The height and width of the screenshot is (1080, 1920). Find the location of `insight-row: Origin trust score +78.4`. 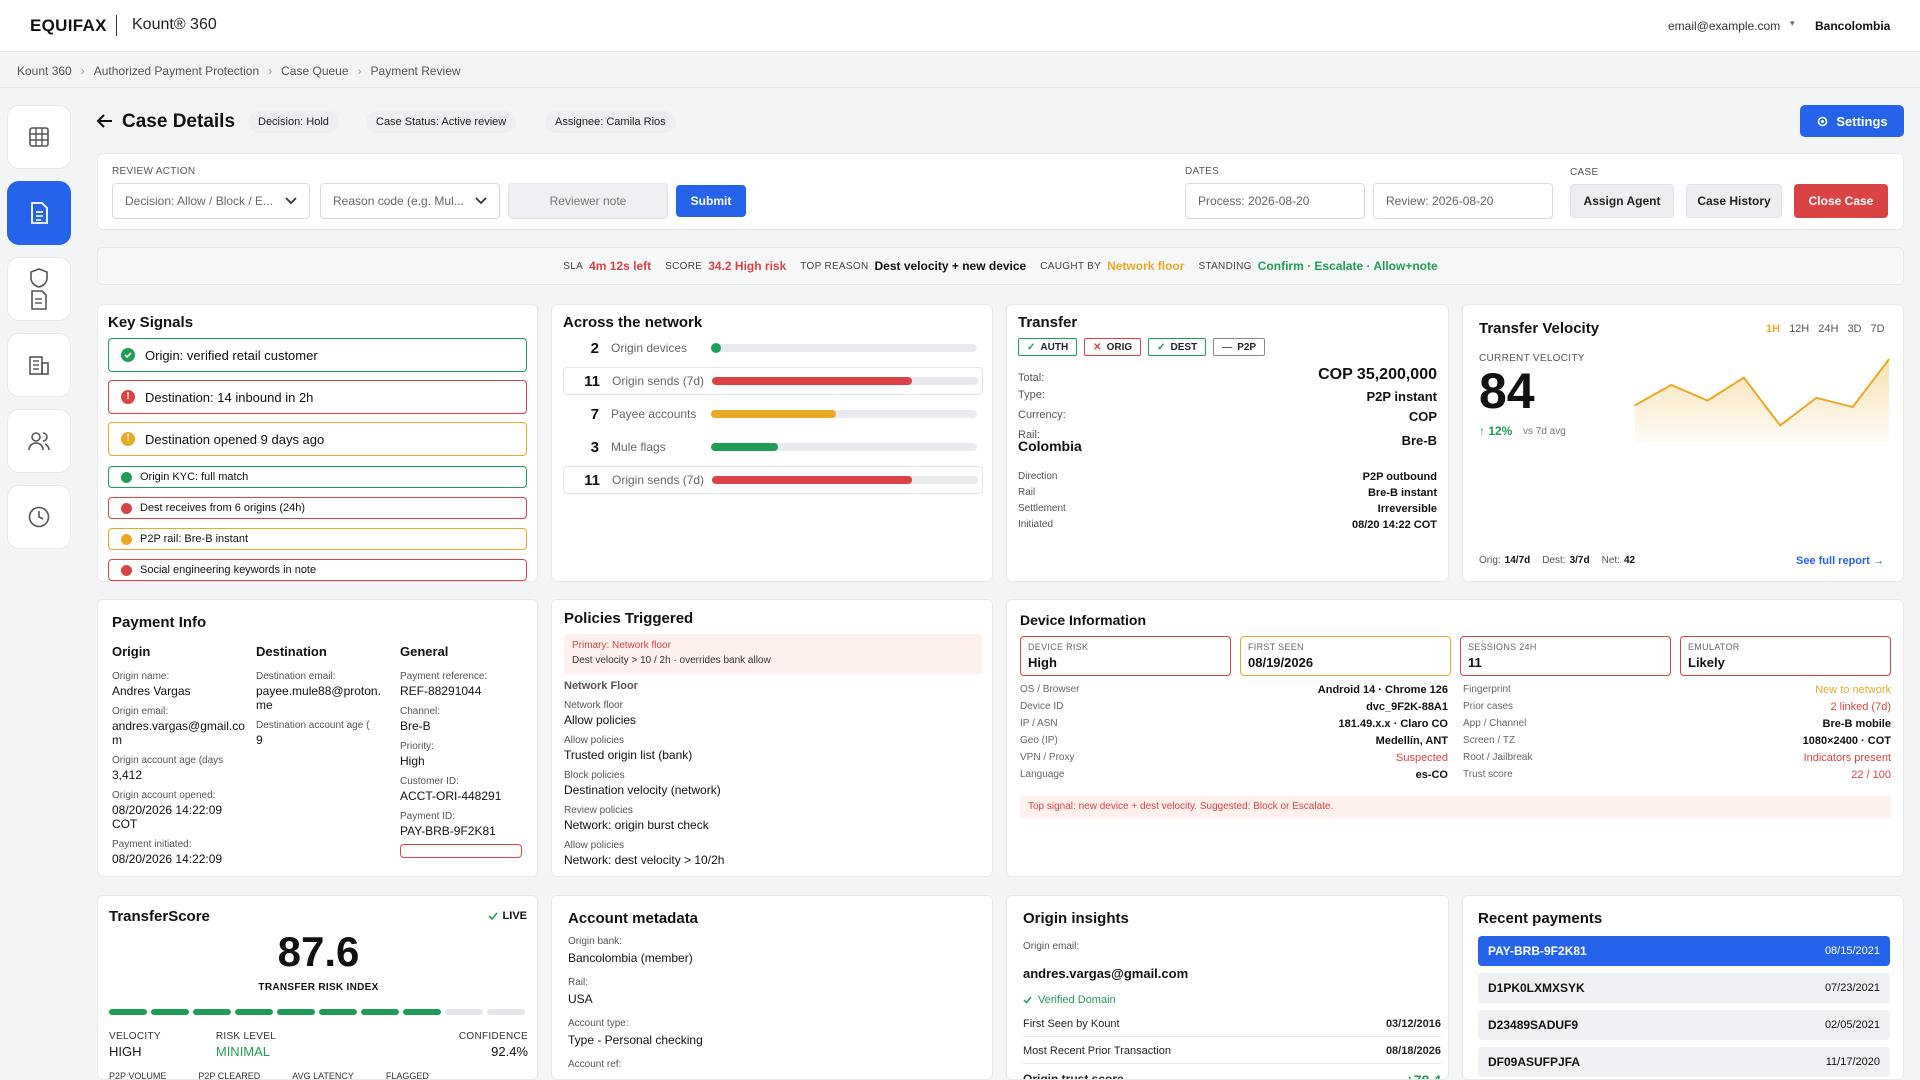

insight-row: Origin trust score +78.4 is located at coordinates (1232, 1075).